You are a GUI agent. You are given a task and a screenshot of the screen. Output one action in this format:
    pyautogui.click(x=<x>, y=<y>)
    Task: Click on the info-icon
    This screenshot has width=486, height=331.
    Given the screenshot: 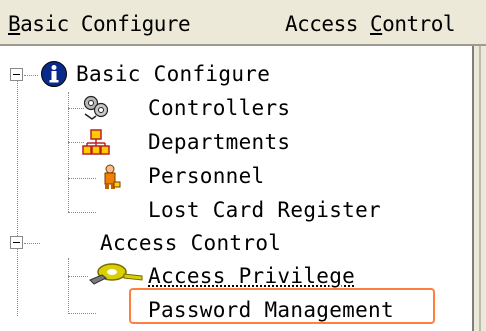 What is the action you would take?
    pyautogui.click(x=54, y=76)
    